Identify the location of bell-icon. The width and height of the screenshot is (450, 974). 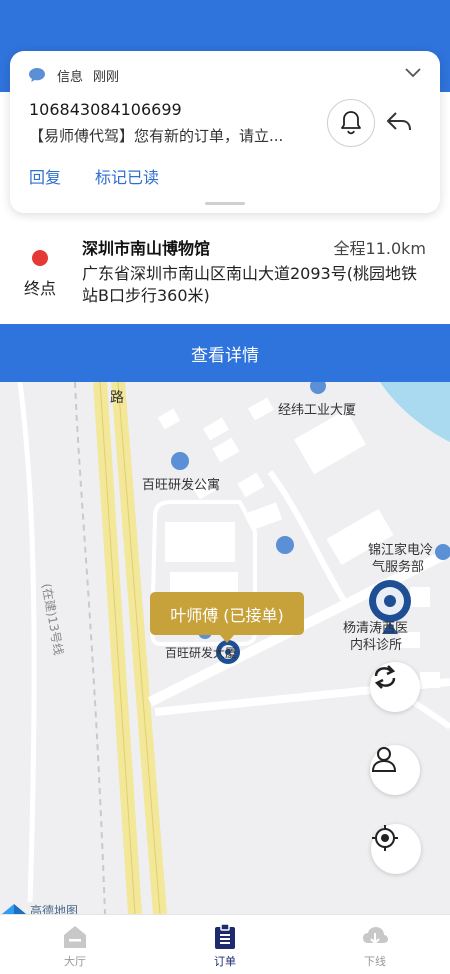
(351, 123).